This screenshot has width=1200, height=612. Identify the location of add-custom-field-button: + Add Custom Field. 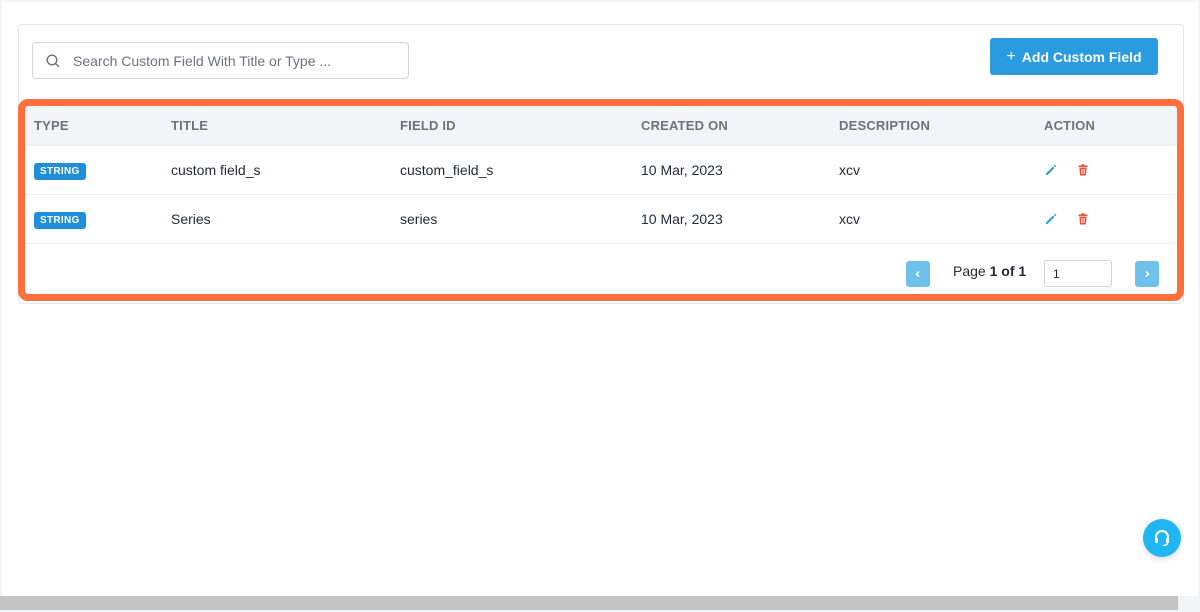
(1074, 56).